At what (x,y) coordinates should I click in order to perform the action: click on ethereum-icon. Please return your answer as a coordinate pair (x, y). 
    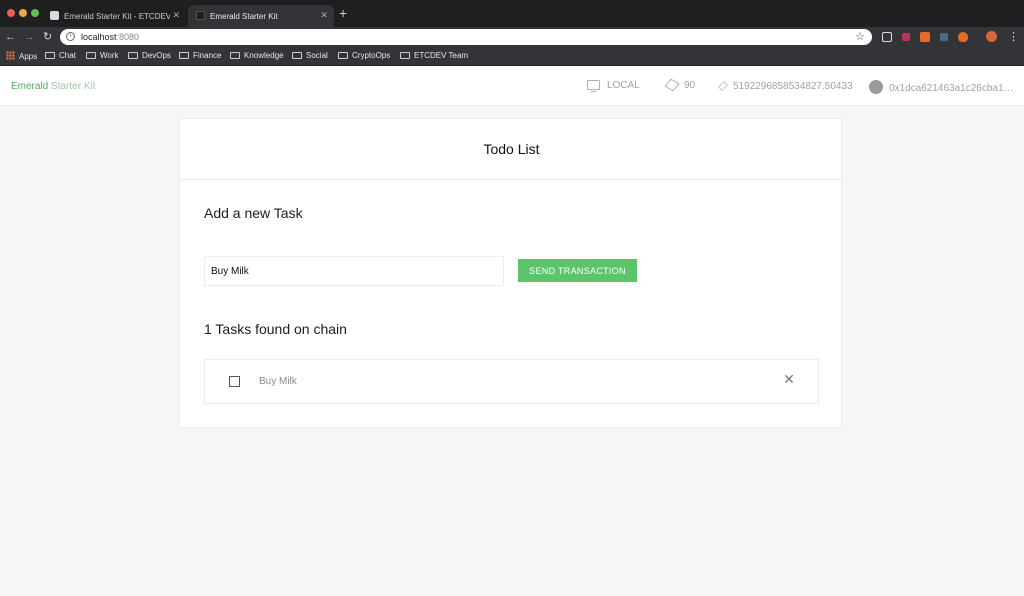
    Looking at the image, I should click on (722, 85).